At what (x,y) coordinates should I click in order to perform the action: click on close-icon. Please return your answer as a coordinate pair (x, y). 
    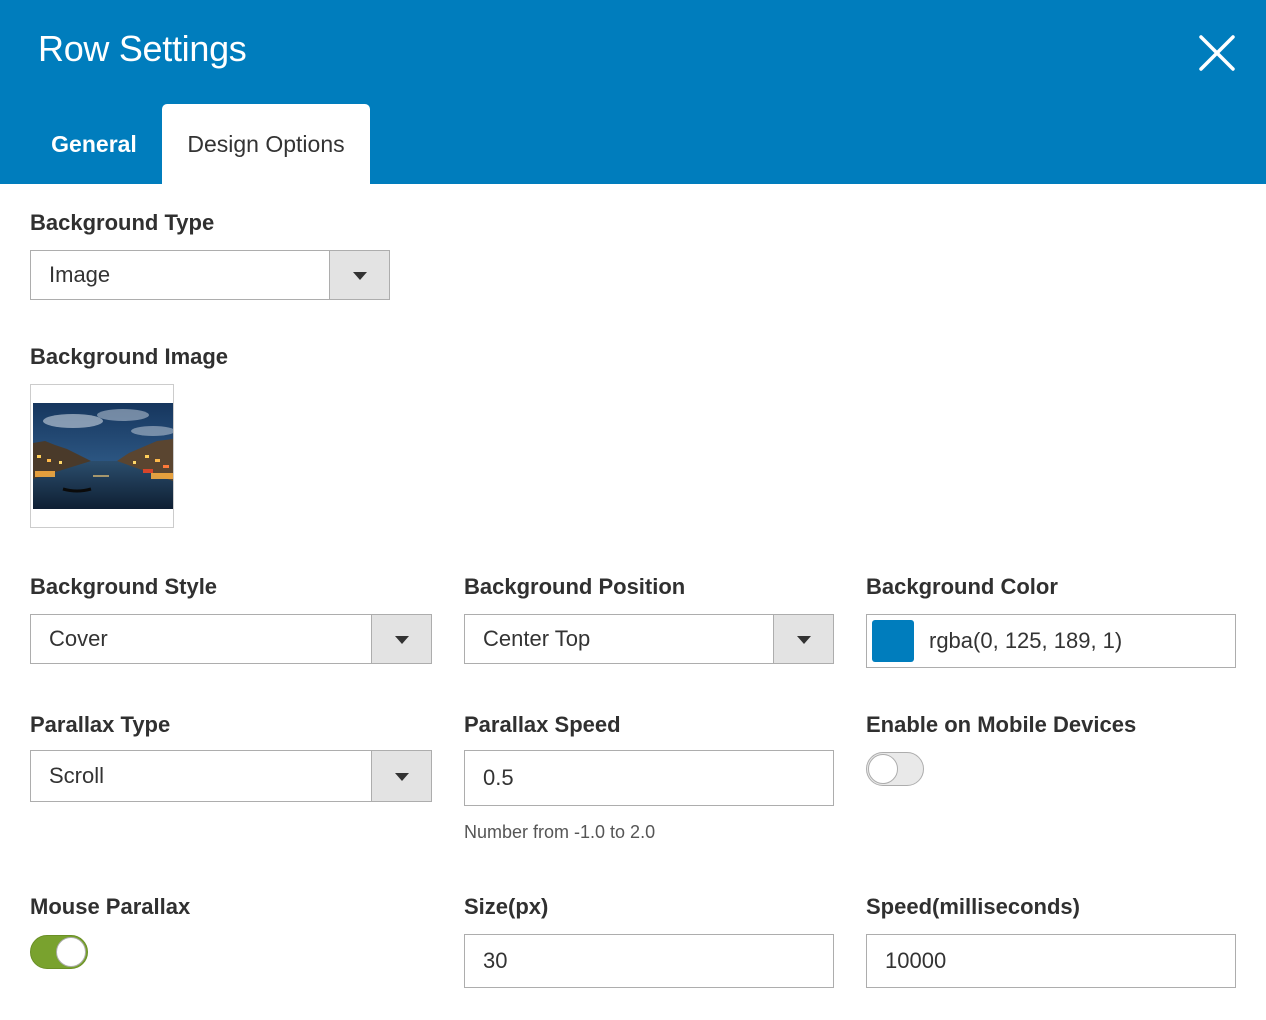
    Looking at the image, I should click on (1217, 53).